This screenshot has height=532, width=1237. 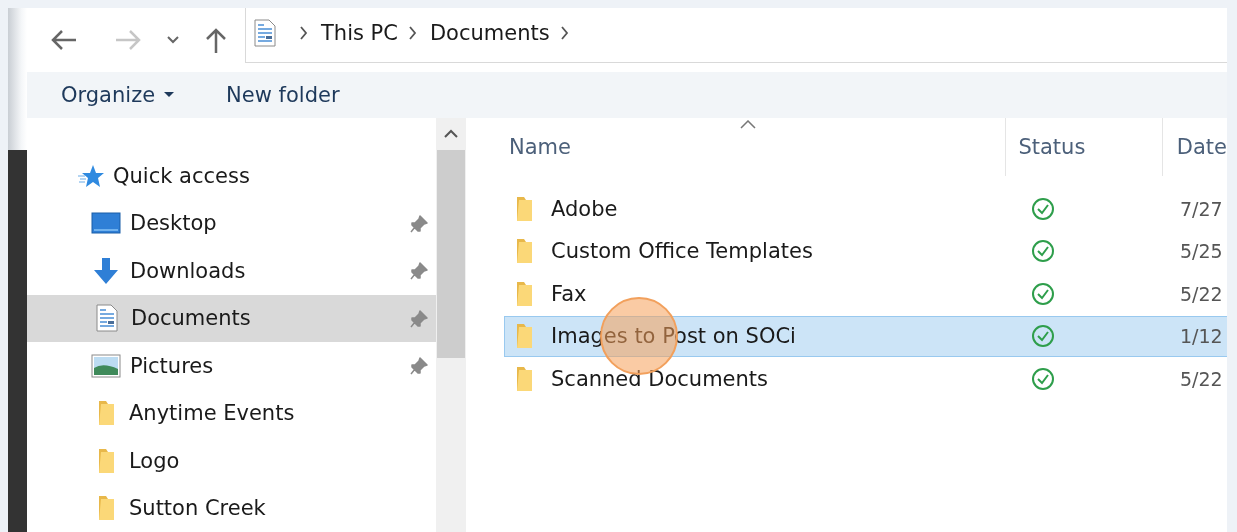 What do you see at coordinates (64, 39) in the screenshot?
I see `back-button` at bounding box center [64, 39].